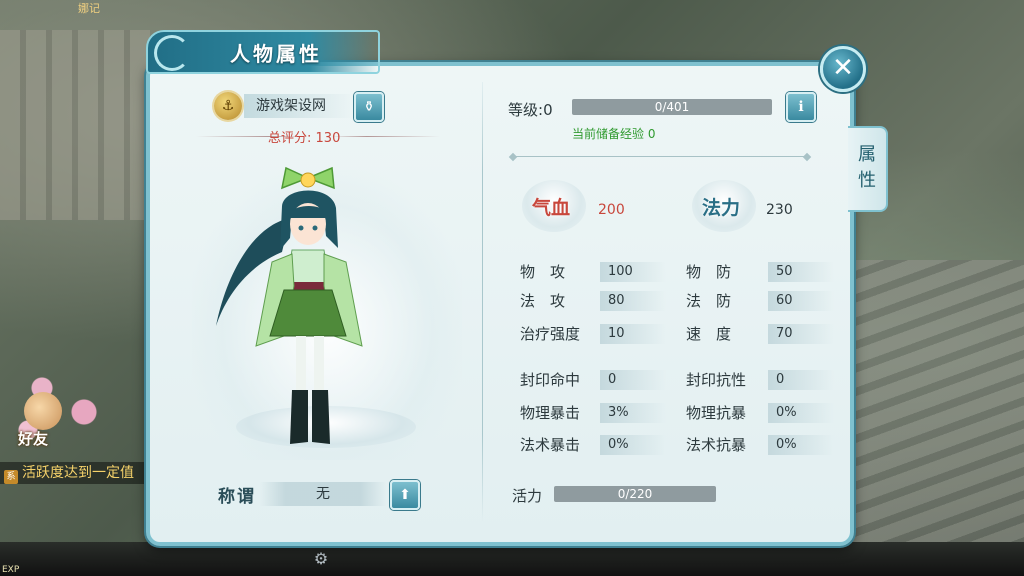 This screenshot has width=1024, height=576. I want to click on panel-title: 人物属性, so click(276, 54).